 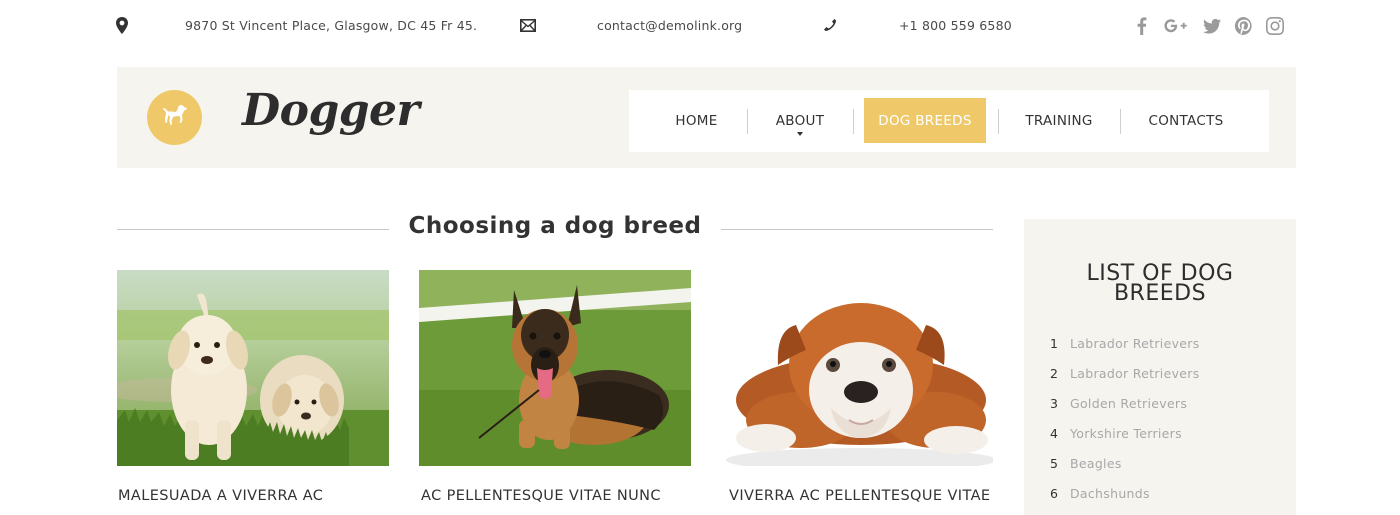 I want to click on card-image-bulldog-puppy, so click(x=857, y=368).